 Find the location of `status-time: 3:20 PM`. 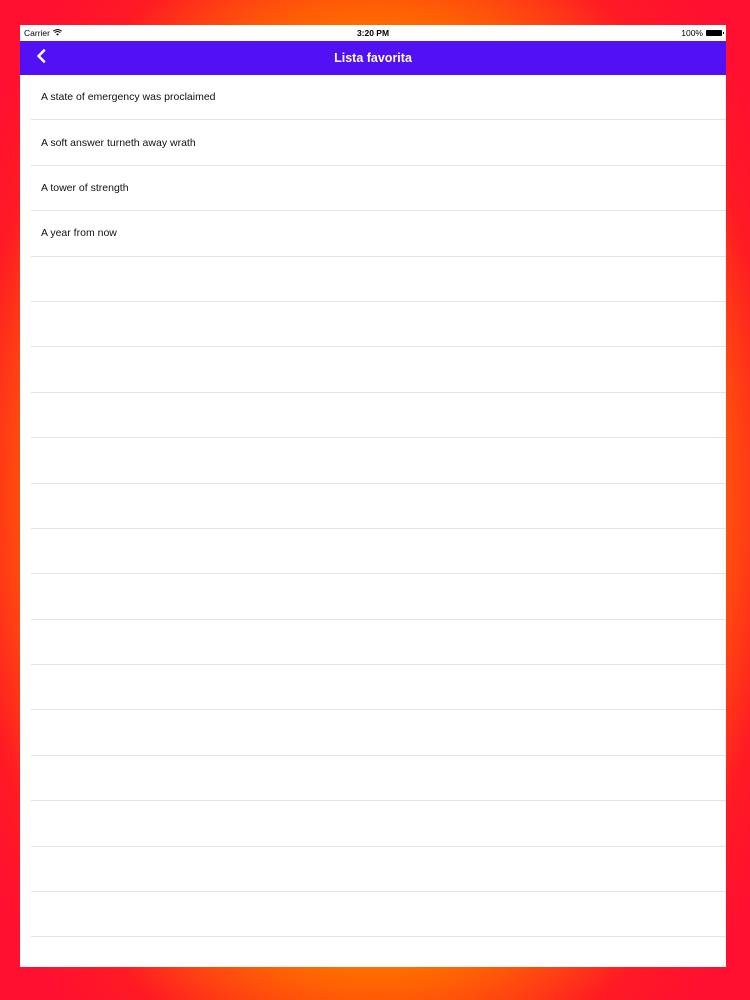

status-time: 3:20 PM is located at coordinates (373, 33).